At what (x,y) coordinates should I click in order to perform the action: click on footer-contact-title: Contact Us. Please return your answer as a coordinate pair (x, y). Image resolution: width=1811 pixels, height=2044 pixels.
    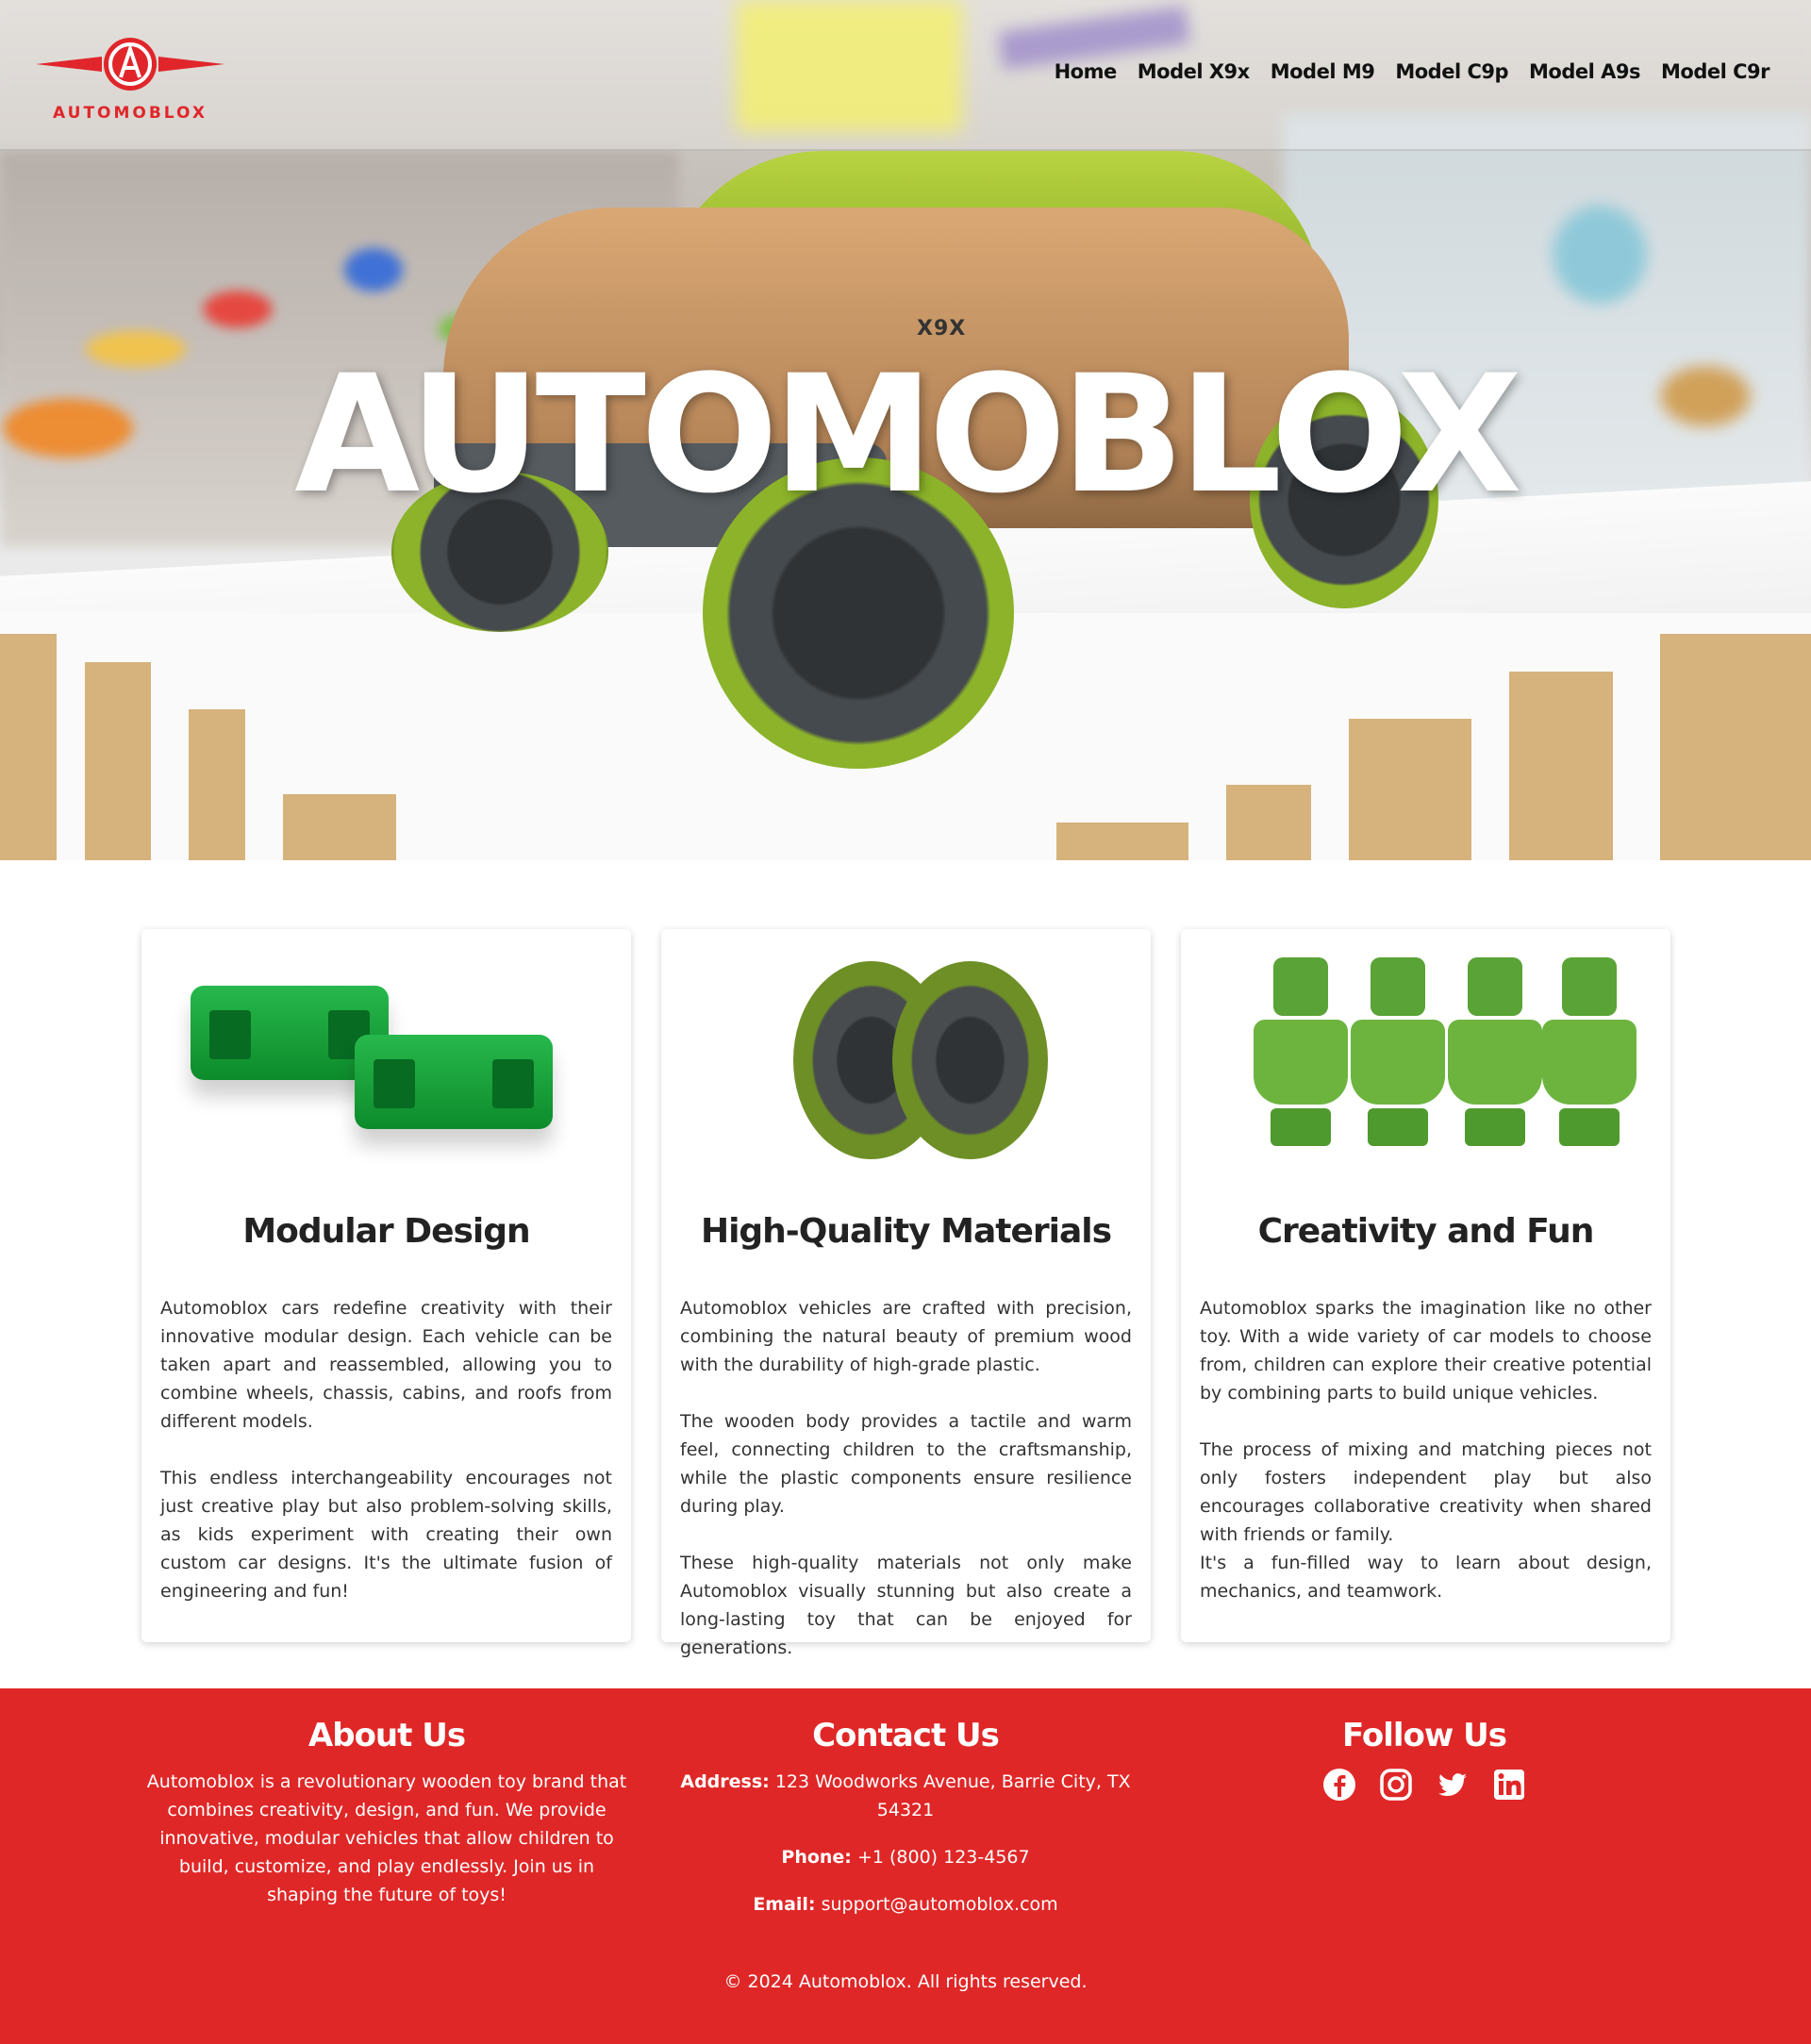
    Looking at the image, I should click on (906, 1735).